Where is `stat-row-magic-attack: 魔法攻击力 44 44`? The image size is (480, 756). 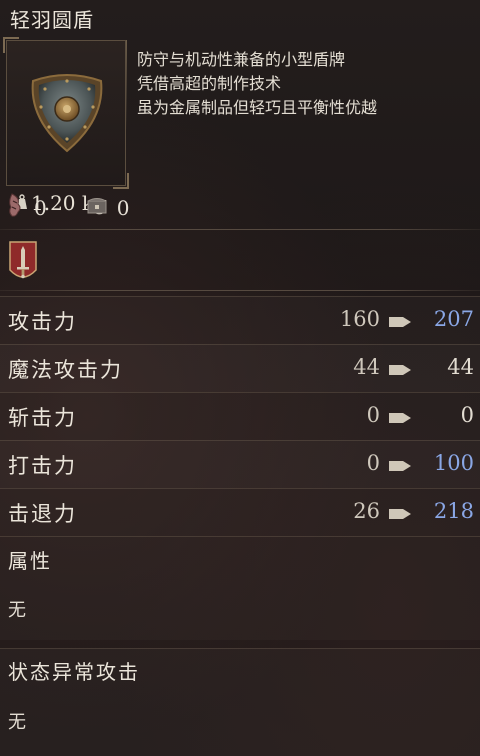
stat-row-magic-attack: 魔法攻击力 44 44 is located at coordinates (240, 368).